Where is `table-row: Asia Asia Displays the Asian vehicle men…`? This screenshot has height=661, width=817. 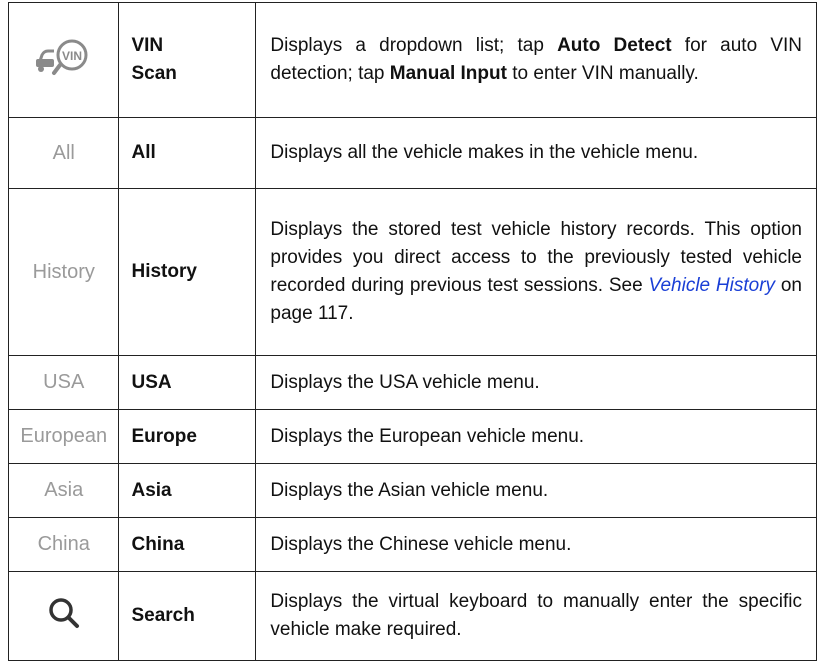 table-row: Asia Asia Displays the Asian vehicle men… is located at coordinates (412, 490).